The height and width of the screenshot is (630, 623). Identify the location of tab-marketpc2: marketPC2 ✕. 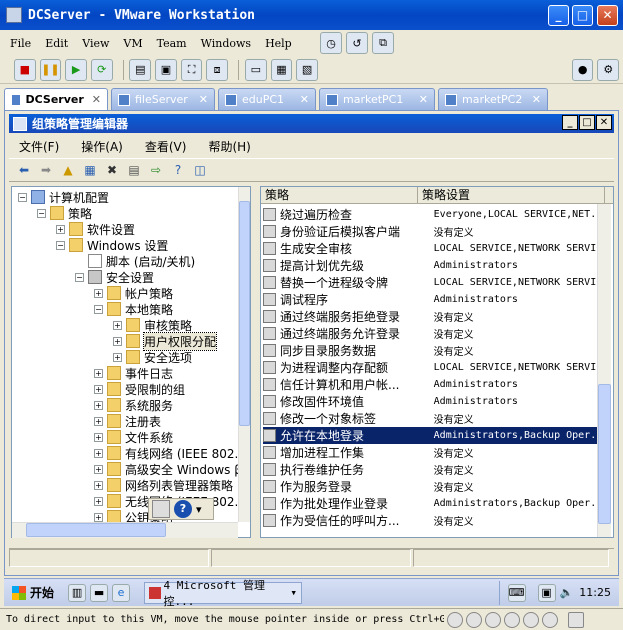
(493, 99).